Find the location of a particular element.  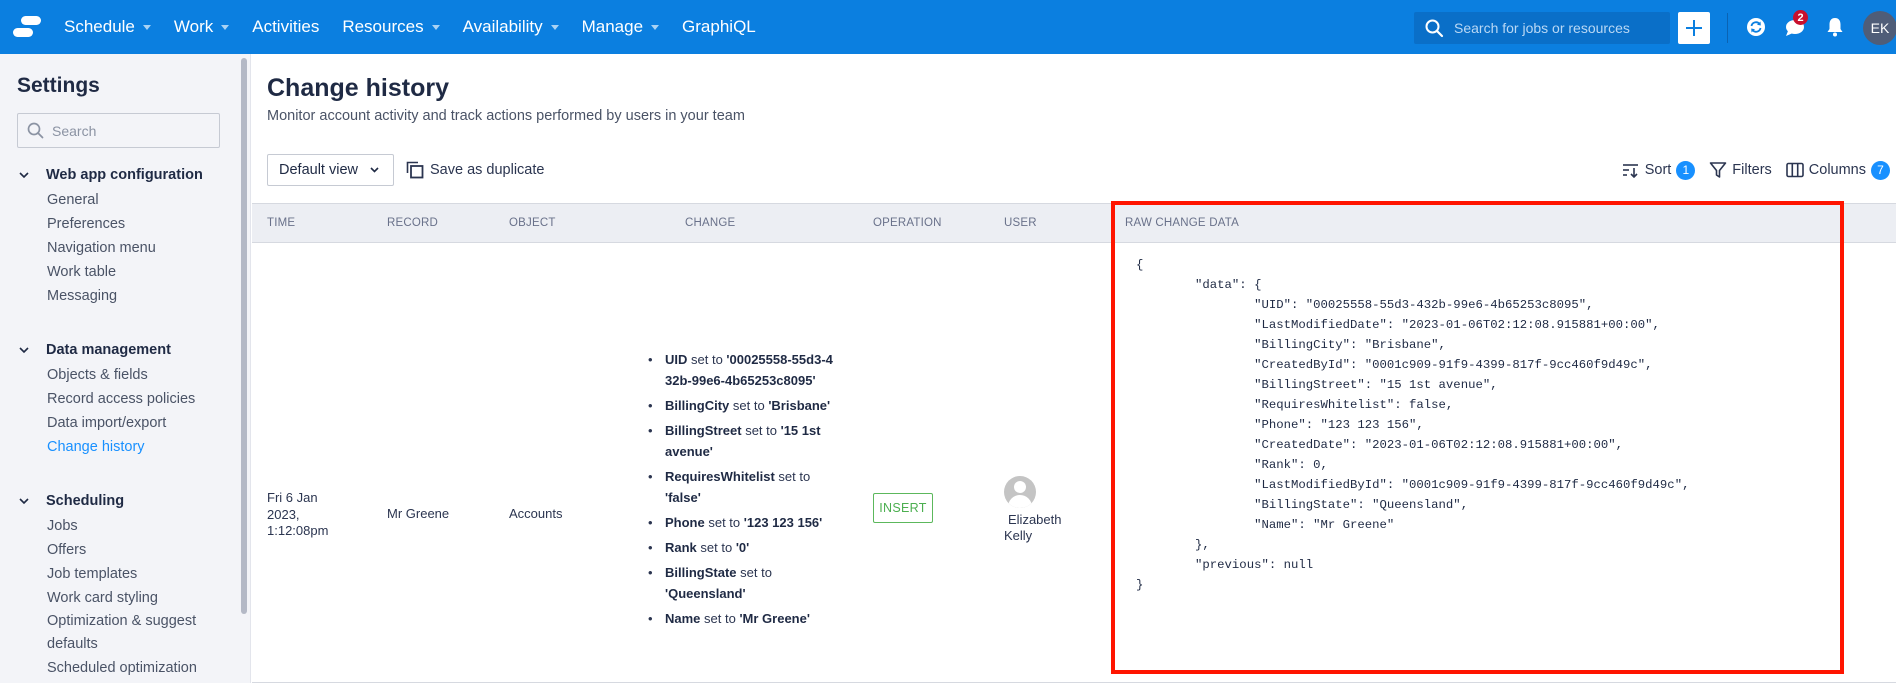

sidebar-item-messaging: Messaging is located at coordinates (143, 296).